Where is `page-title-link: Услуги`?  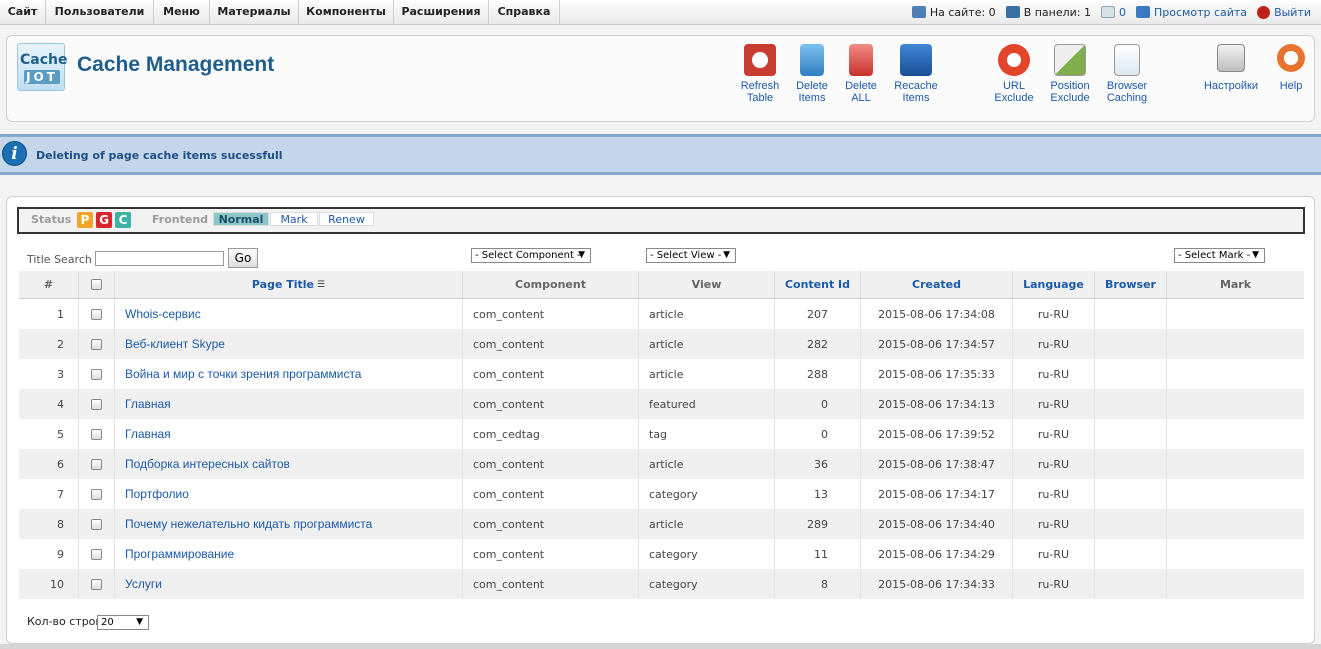
page-title-link: Услуги is located at coordinates (143, 584).